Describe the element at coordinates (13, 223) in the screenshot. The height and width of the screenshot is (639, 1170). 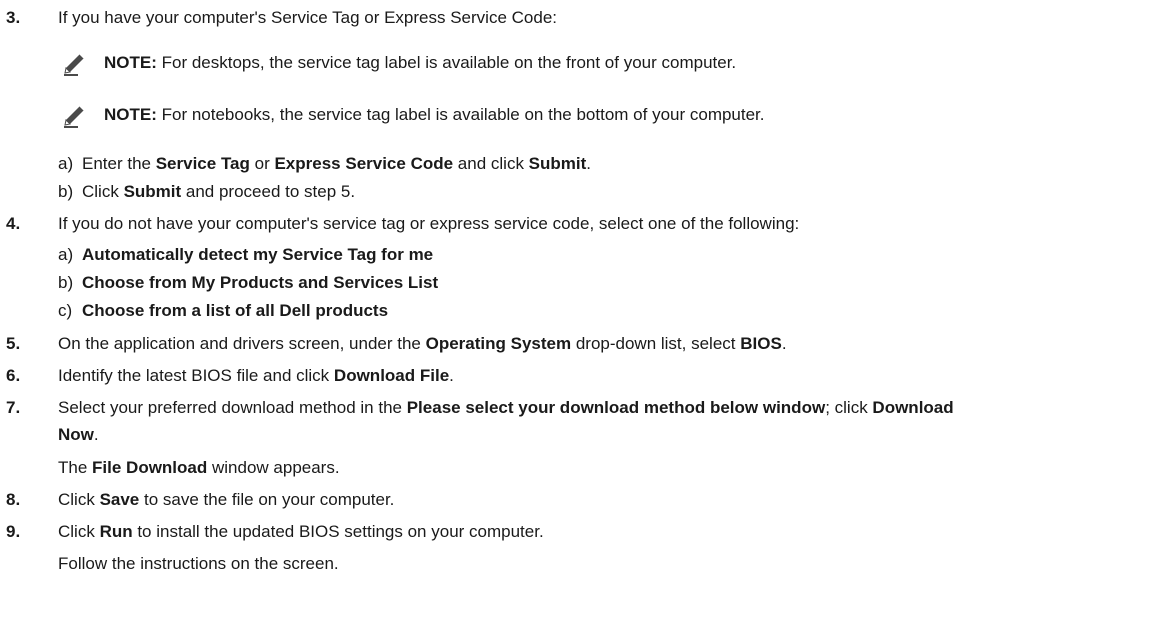
I see `step-number: 4.` at that location.